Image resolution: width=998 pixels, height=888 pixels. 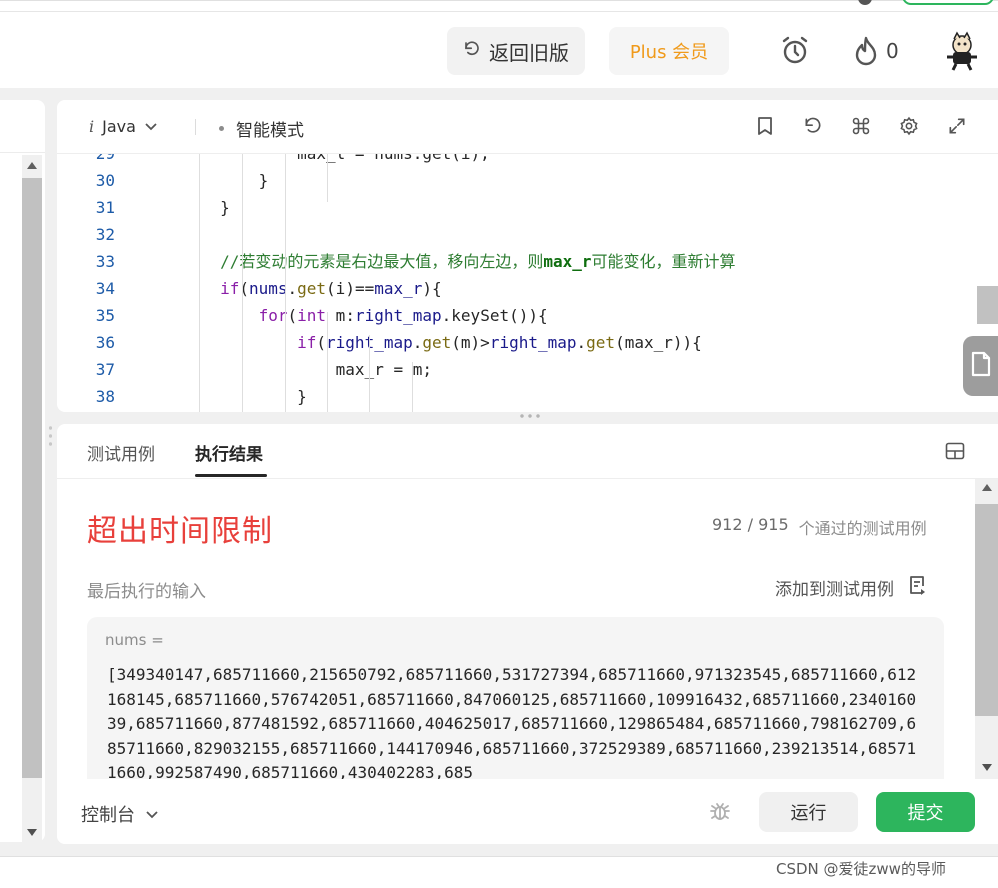 What do you see at coordinates (105, 180) in the screenshot?
I see `line-number: 30` at bounding box center [105, 180].